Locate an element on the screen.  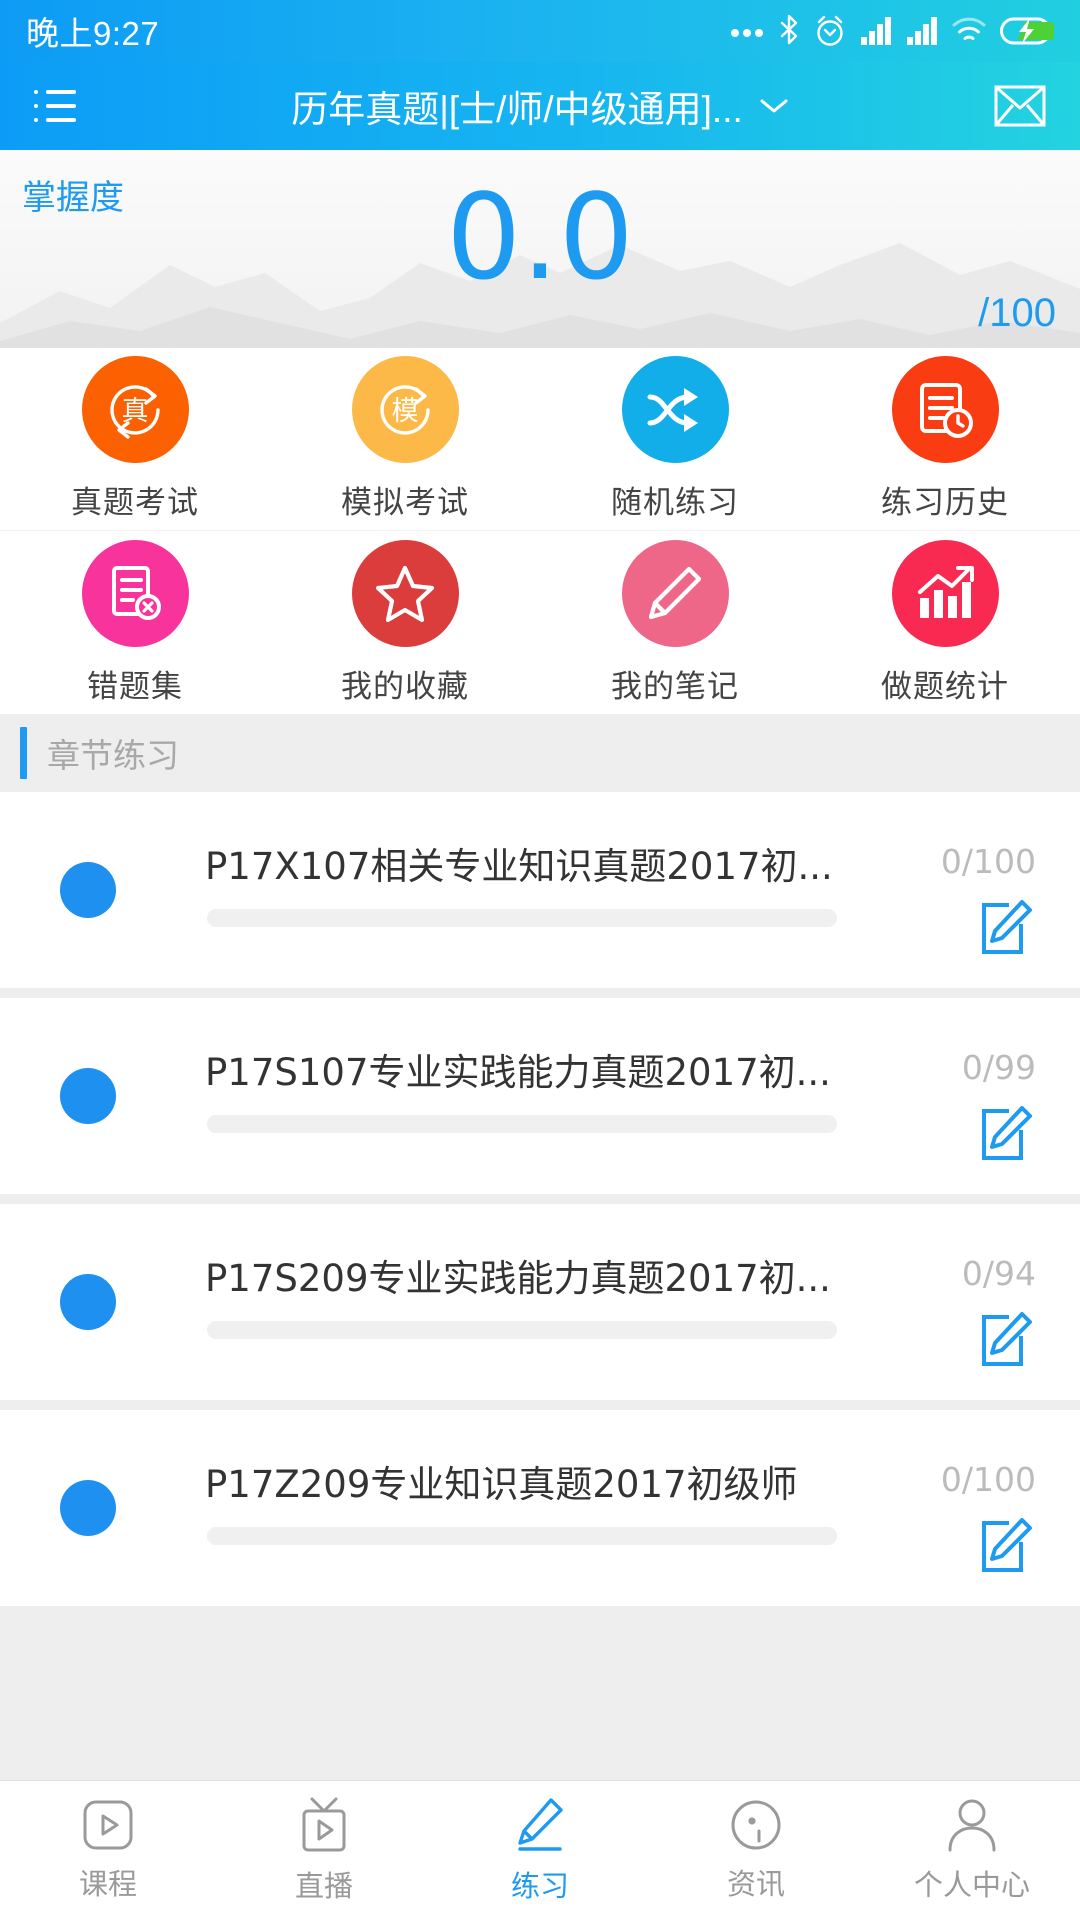
more-dots-icon is located at coordinates (747, 33).